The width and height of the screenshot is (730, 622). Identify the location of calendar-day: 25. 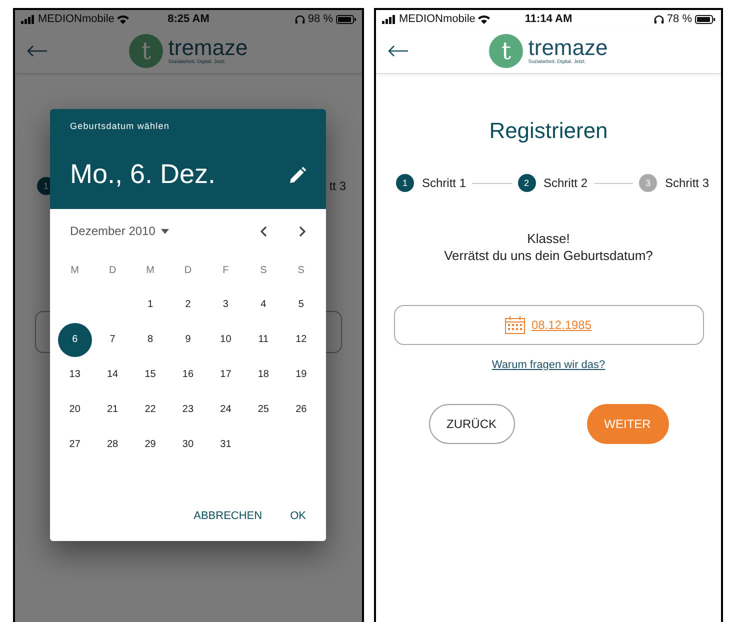
(263, 409).